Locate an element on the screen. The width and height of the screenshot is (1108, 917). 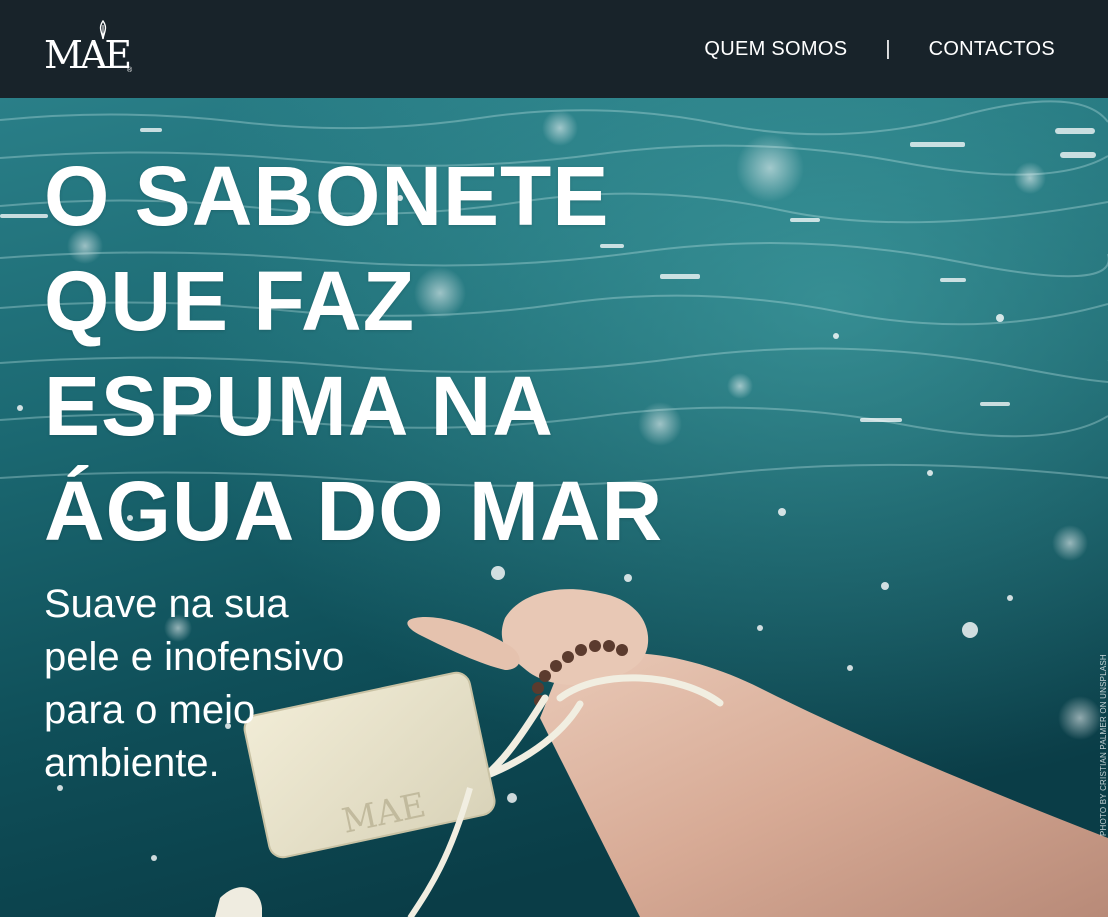
nav-link-contactos: CONTACTOS is located at coordinates (992, 49).